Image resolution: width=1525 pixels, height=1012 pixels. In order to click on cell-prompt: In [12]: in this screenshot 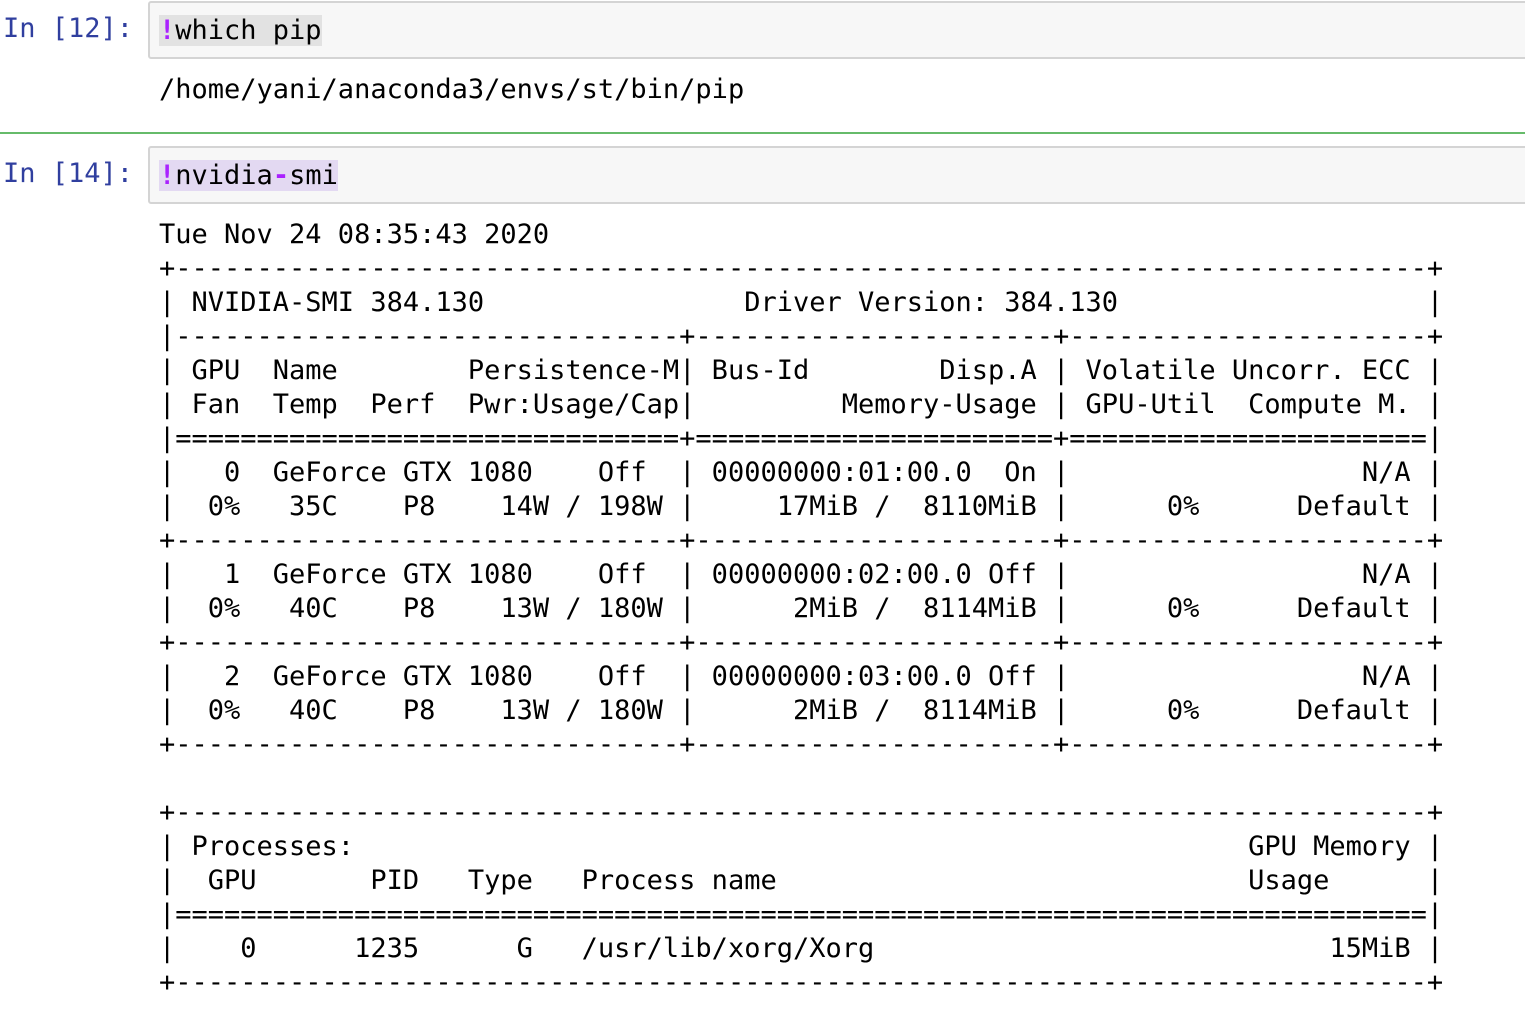, I will do `click(68, 28)`.